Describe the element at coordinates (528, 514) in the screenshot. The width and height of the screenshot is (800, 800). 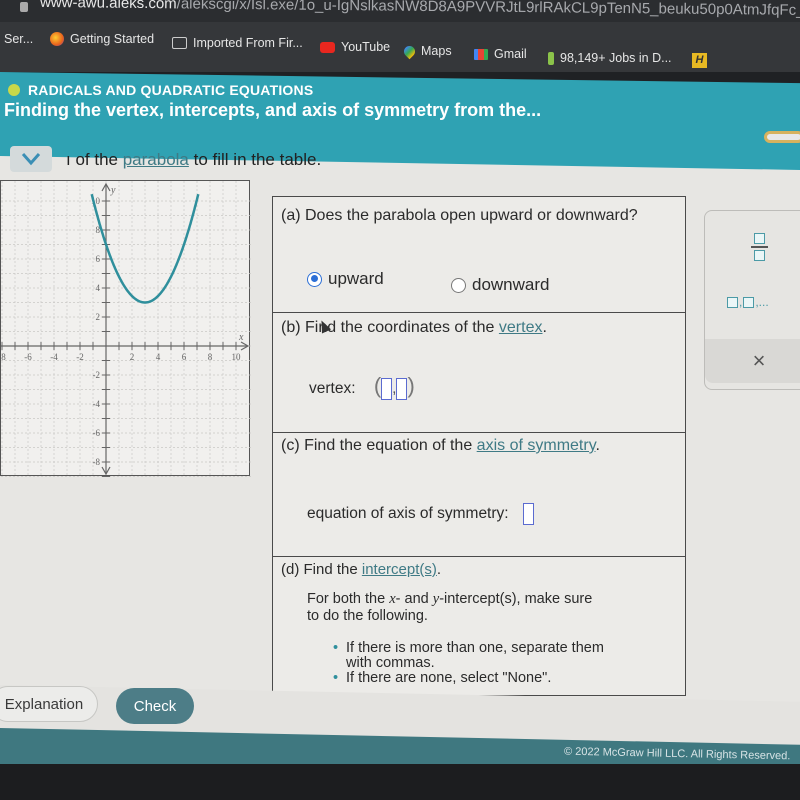
I see `axis-of-symmetry-input` at that location.